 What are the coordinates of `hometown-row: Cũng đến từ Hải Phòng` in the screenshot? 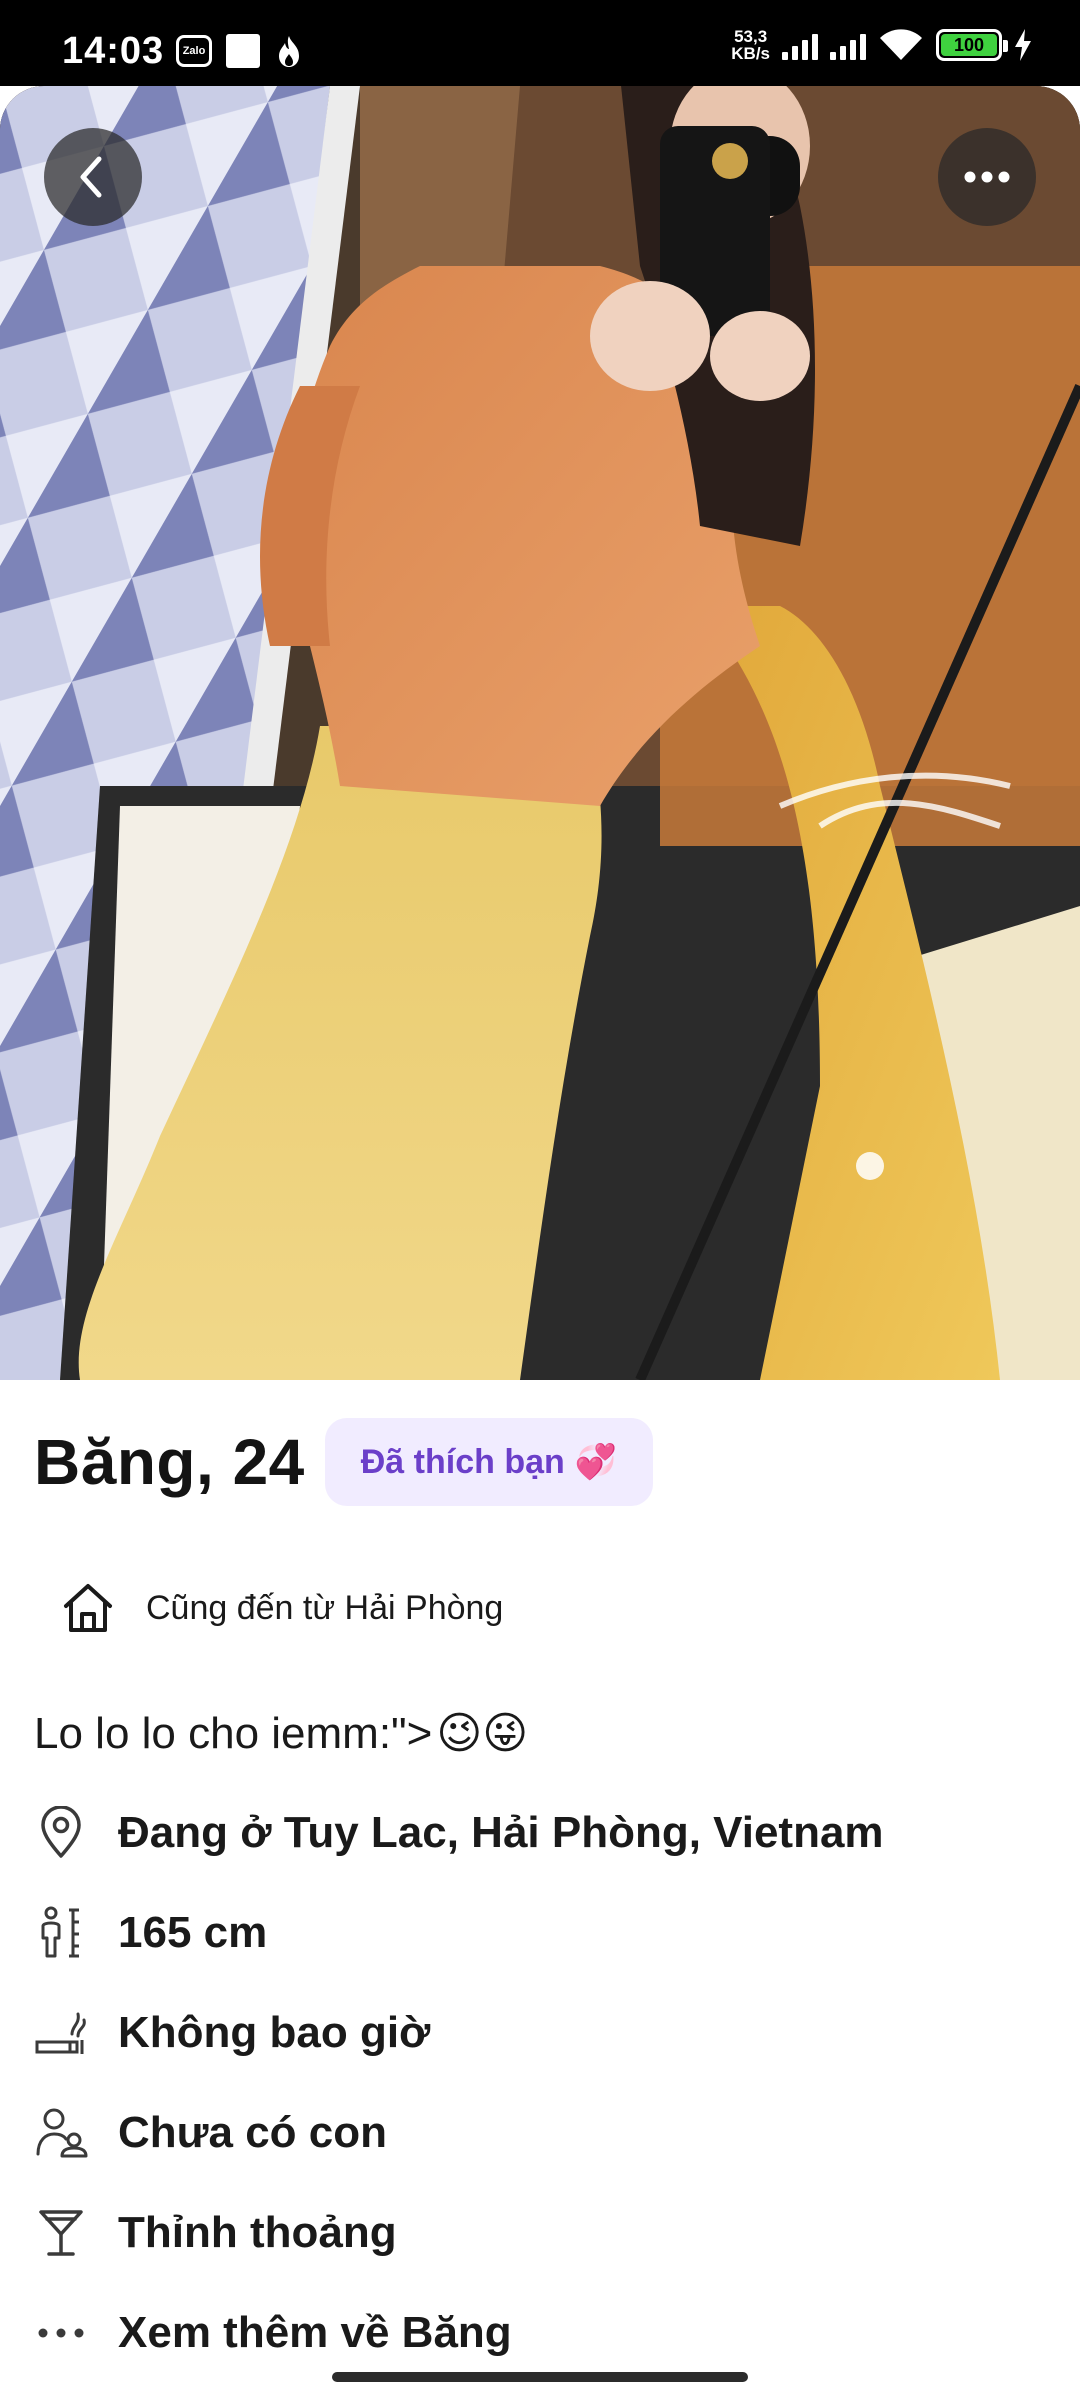 It's located at (281, 1608).